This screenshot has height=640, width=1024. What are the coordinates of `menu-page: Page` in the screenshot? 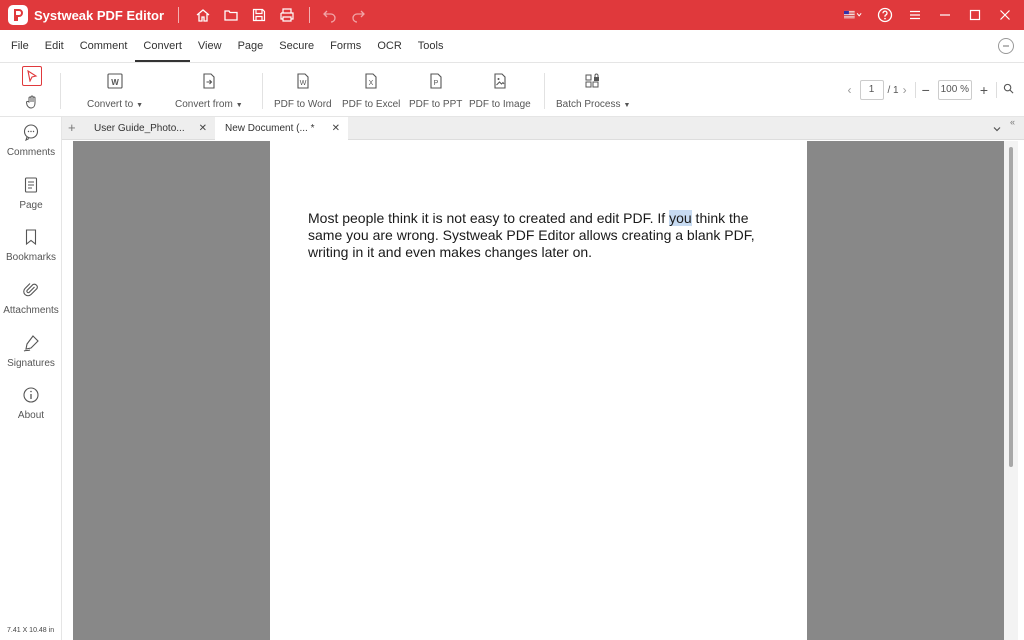 It's located at (251, 46).